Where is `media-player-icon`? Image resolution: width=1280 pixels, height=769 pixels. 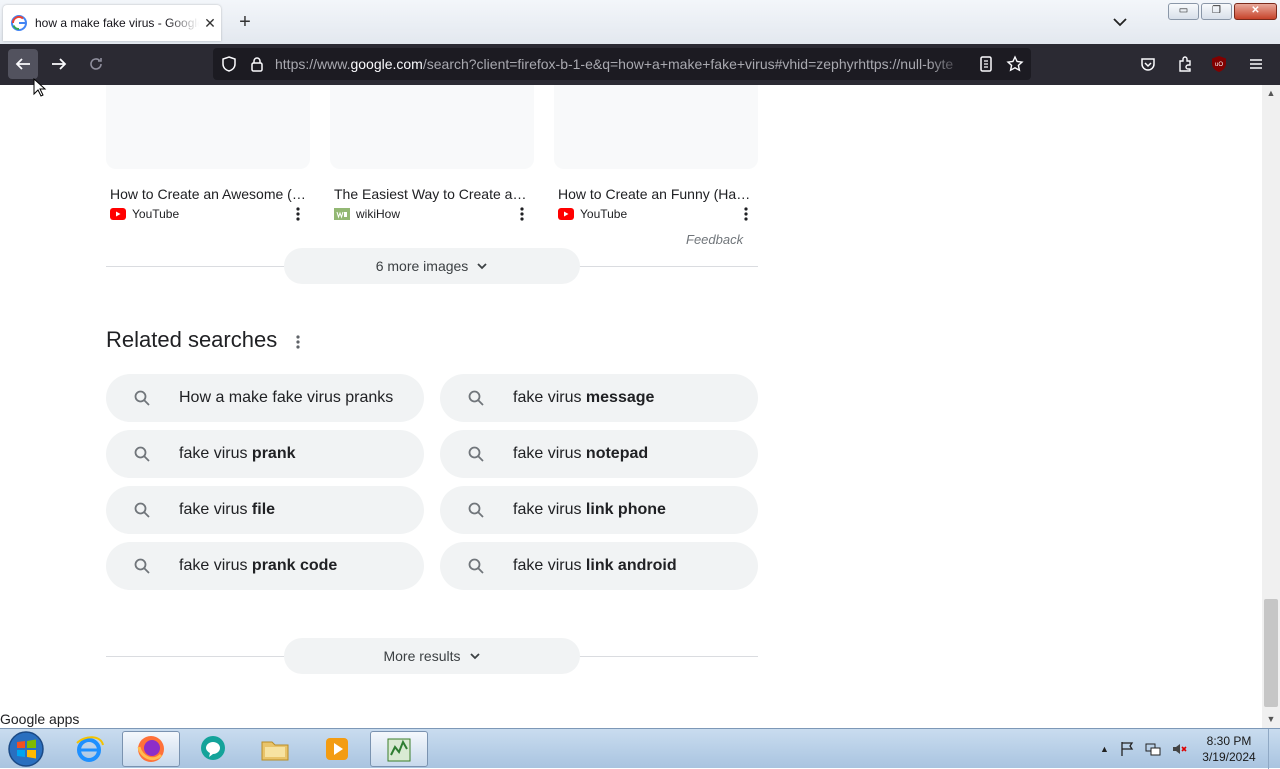 media-player-icon is located at coordinates (337, 749).